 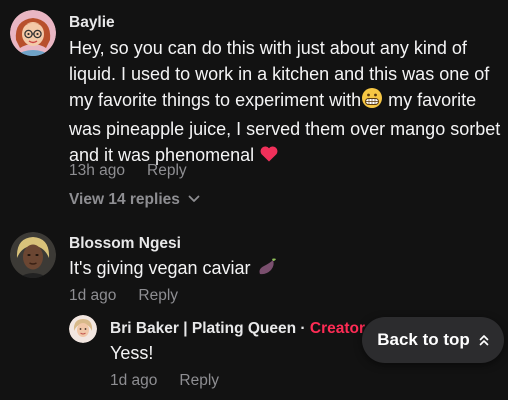 What do you see at coordinates (194, 199) in the screenshot?
I see `chevron-down-icon` at bounding box center [194, 199].